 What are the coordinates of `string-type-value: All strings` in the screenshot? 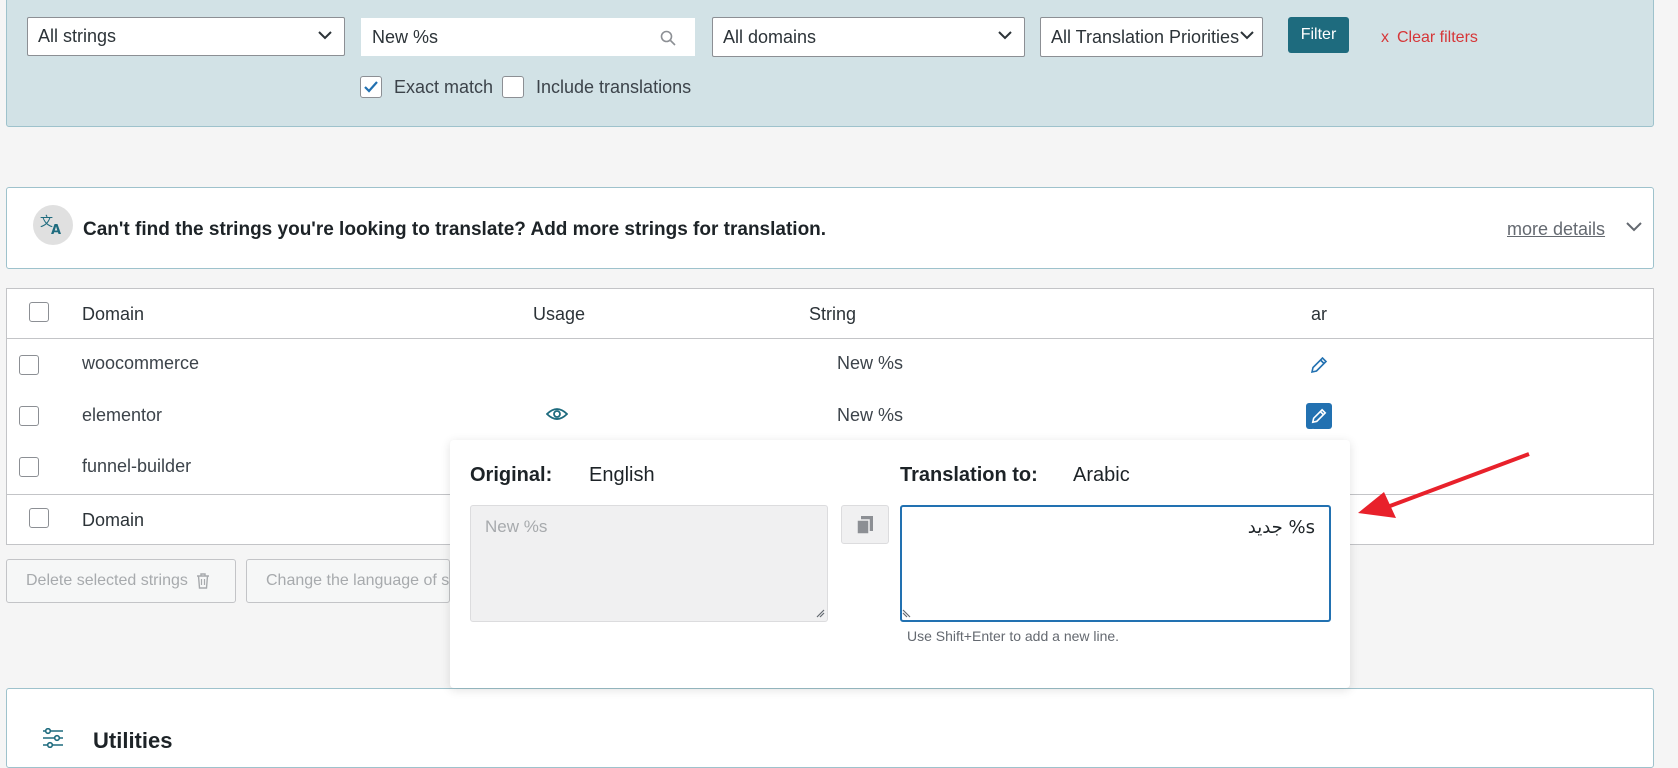 It's located at (77, 36).